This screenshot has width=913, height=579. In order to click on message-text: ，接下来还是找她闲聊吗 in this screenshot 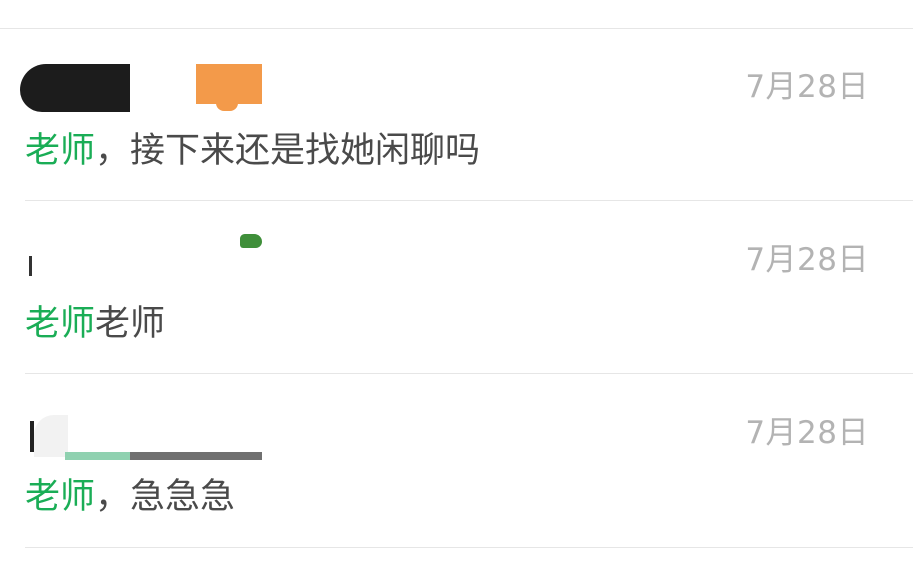, I will do `click(288, 151)`.